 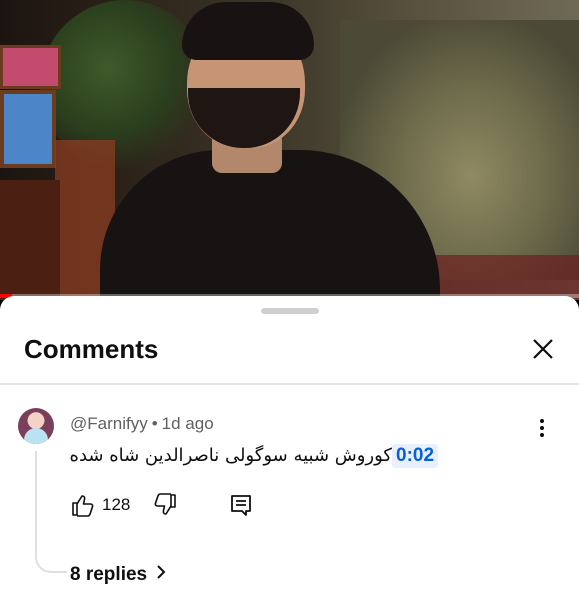 I want to click on reply-icon, so click(x=241, y=505).